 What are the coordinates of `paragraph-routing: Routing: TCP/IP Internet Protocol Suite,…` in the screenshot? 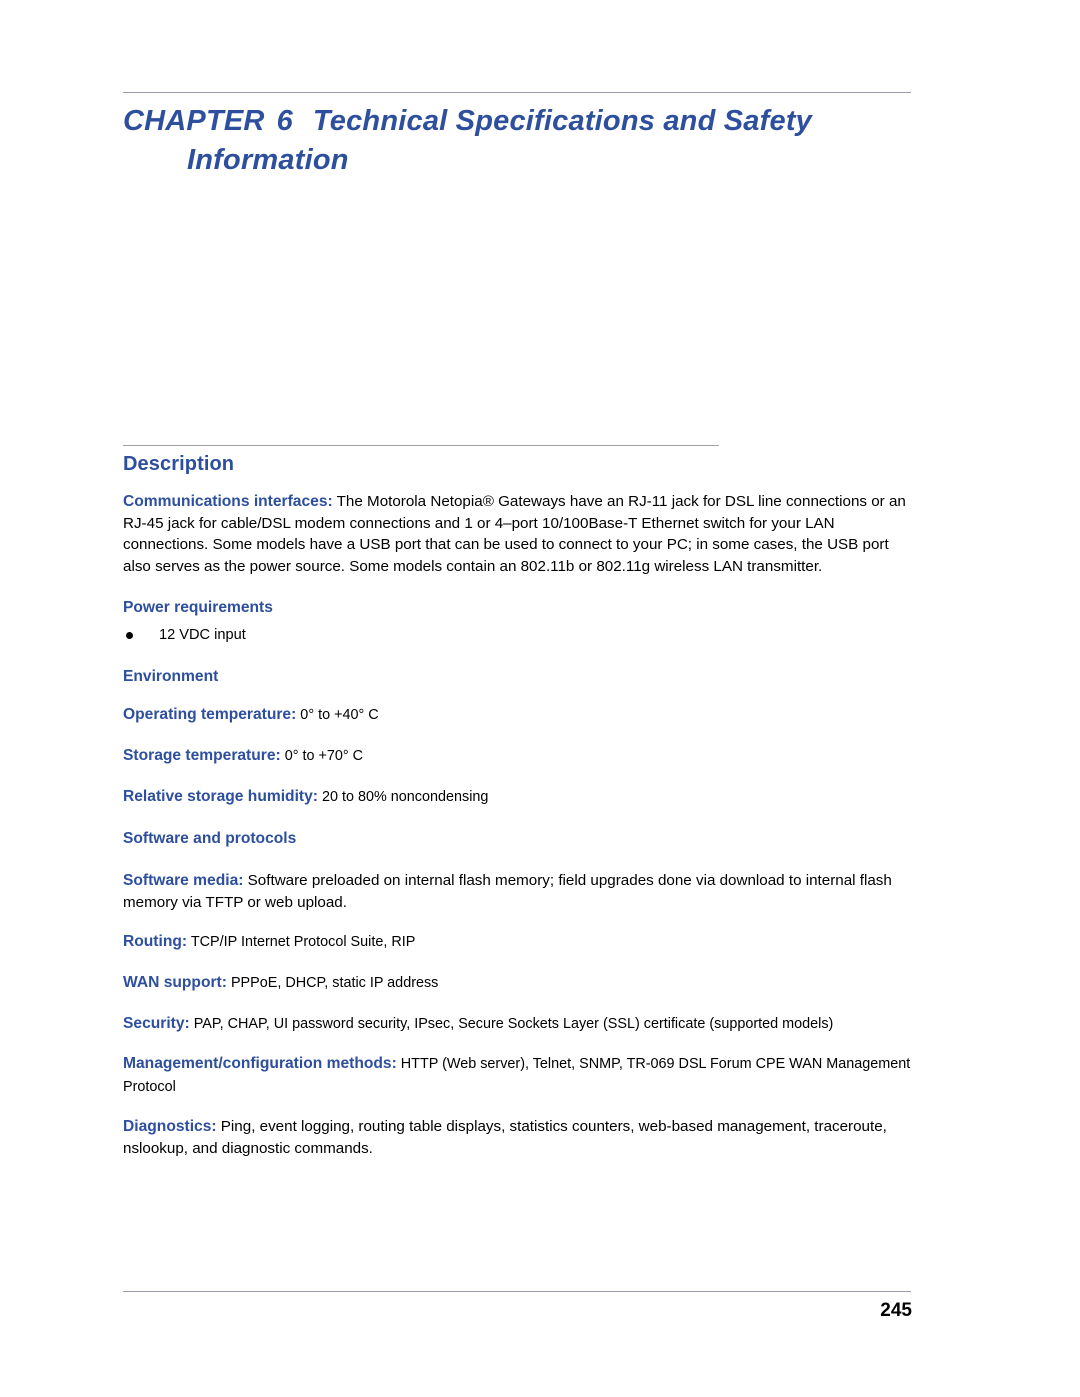 It's located at (520, 942).